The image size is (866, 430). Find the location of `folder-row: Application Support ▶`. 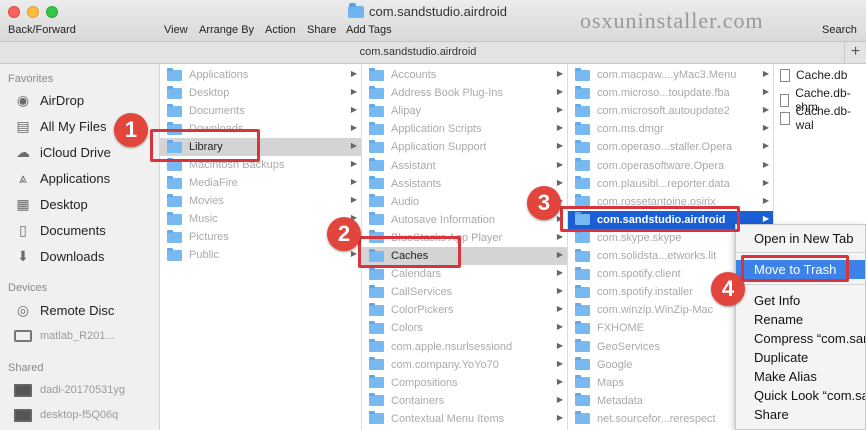

folder-row: Application Support ▶ is located at coordinates (464, 147).